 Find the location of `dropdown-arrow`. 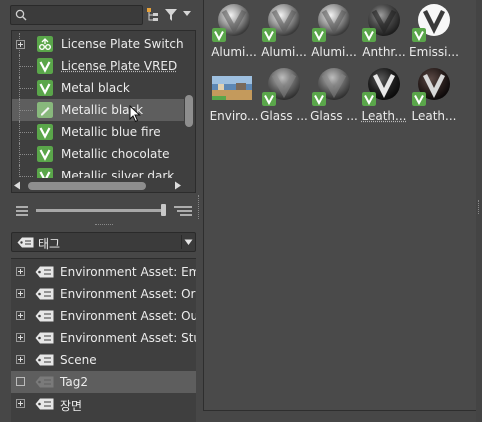

dropdown-arrow is located at coordinates (187, 242).